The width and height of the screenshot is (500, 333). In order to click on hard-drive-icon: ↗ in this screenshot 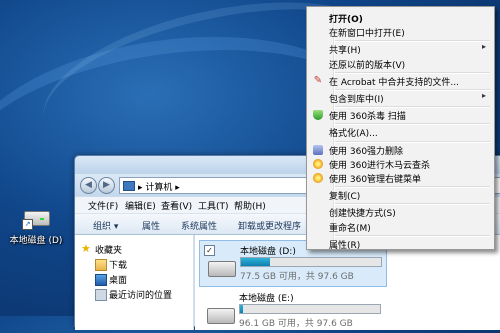, I will do `click(36, 218)`.